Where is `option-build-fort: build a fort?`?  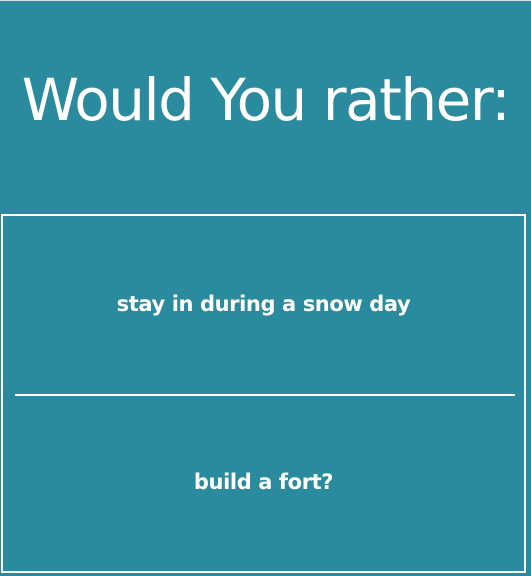 option-build-fort: build a fort? is located at coordinates (263, 482).